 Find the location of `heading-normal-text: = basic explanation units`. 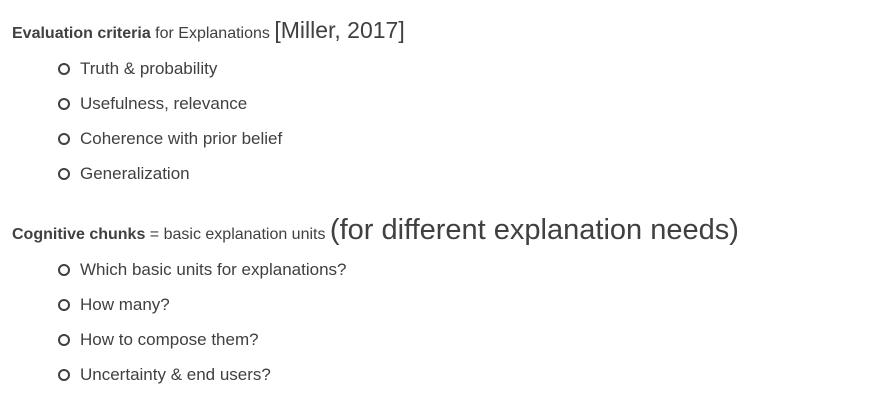

heading-normal-text: = basic explanation units is located at coordinates (237, 234).